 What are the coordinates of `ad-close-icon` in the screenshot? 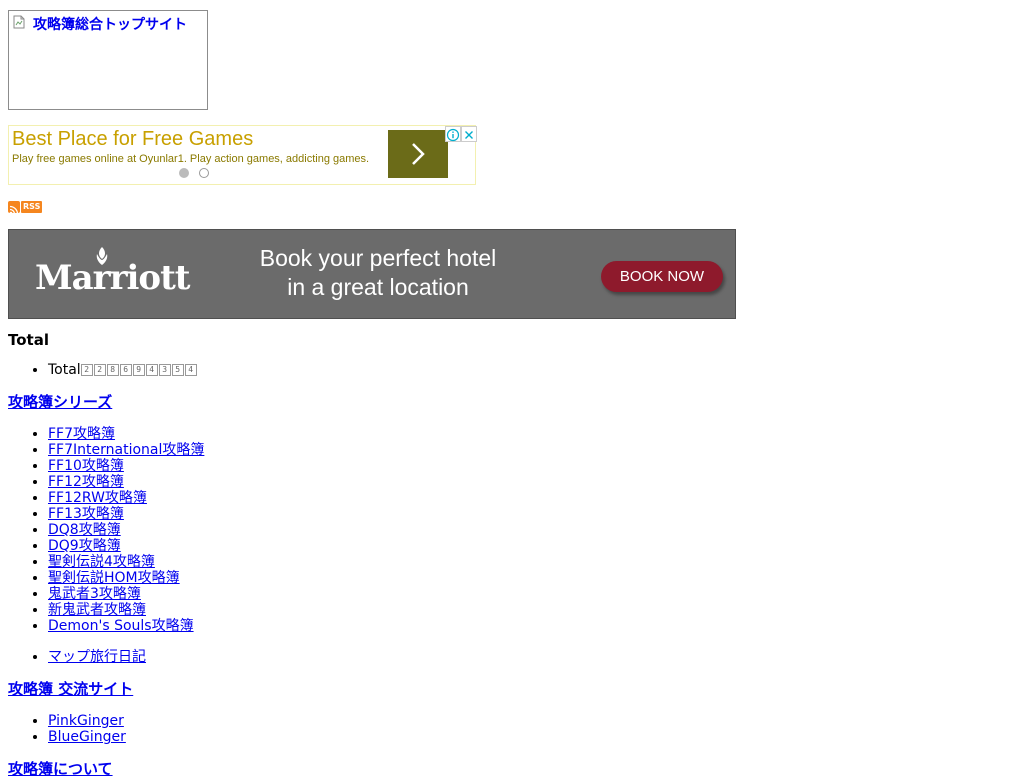 It's located at (469, 134).